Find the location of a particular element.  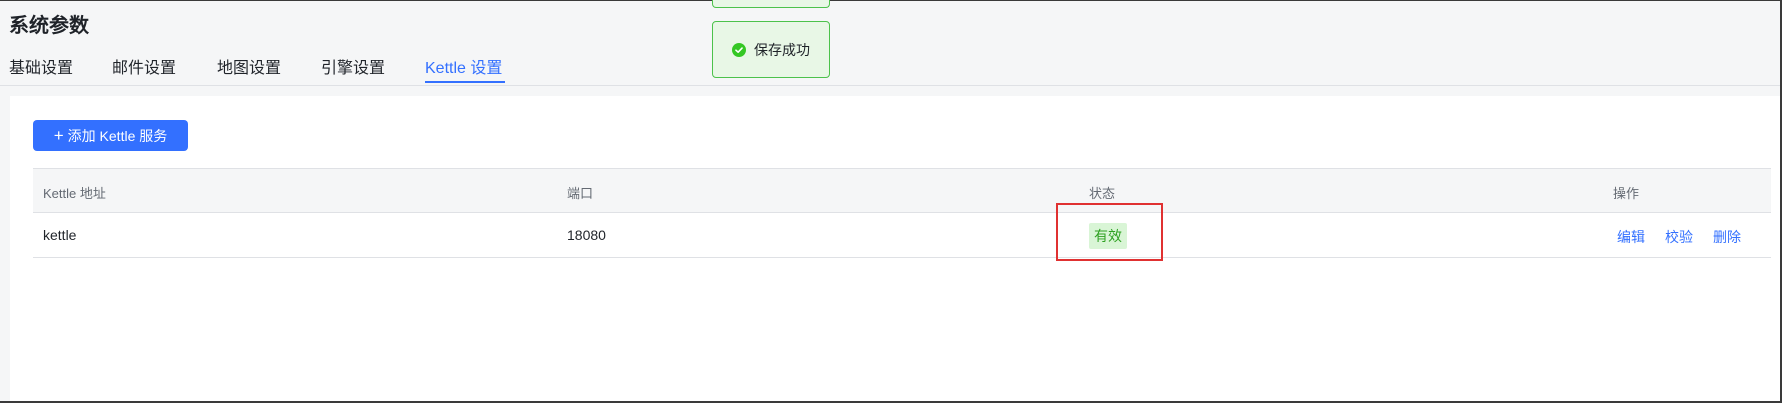

tab-kettle-settings: Kettle 设置 is located at coordinates (463, 66).